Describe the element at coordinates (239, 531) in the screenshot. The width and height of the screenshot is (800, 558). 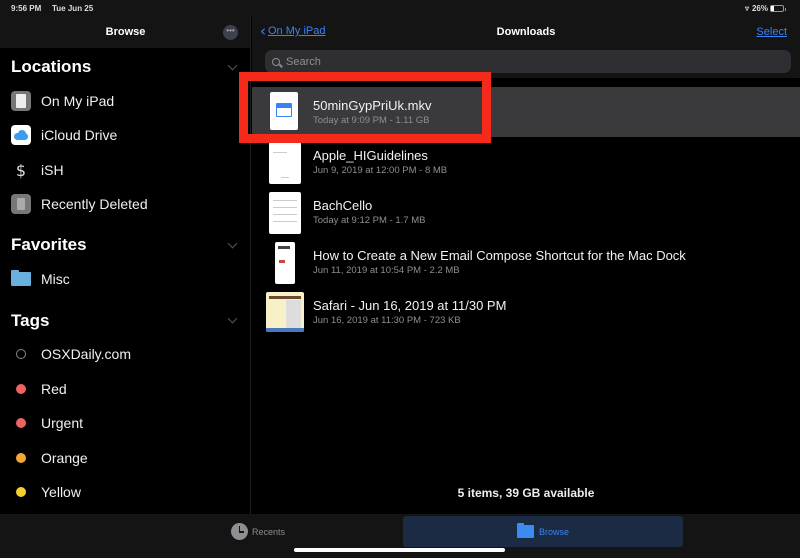
I see `clock-icon` at that location.